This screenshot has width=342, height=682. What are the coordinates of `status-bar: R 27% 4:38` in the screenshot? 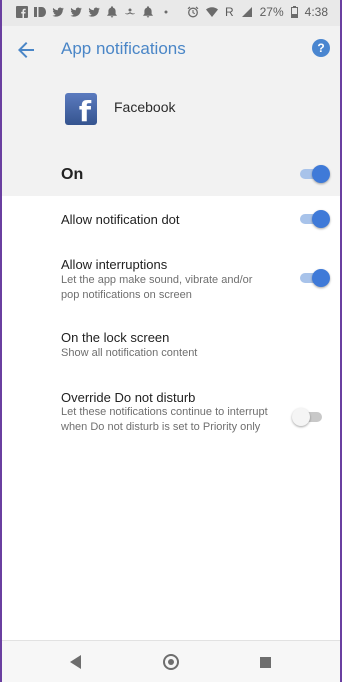 It's located at (171, 13).